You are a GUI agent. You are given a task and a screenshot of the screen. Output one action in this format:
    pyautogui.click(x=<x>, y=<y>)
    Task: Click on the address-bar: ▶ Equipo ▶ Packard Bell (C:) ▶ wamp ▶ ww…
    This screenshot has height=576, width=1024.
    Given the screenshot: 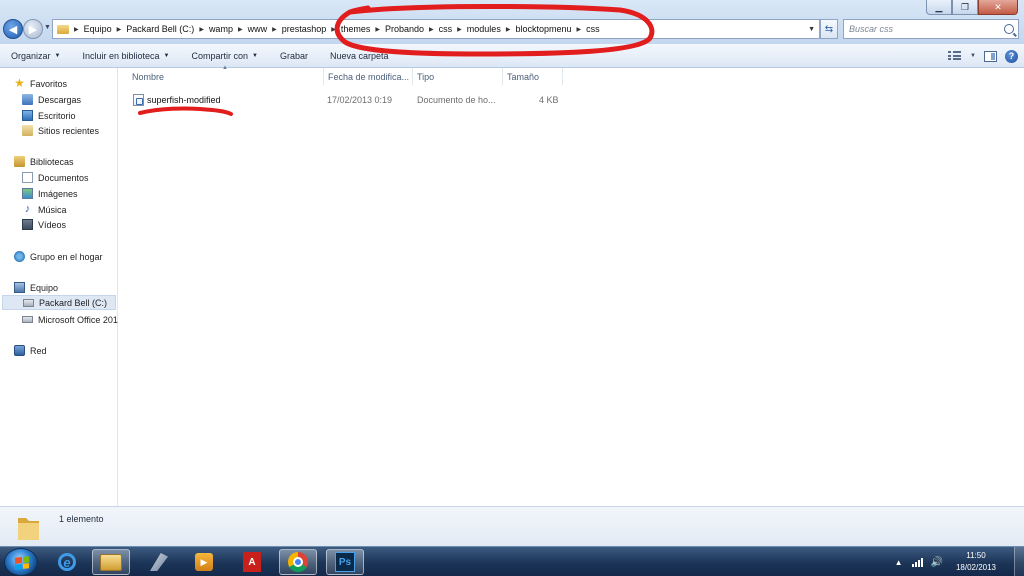 What is the action you would take?
    pyautogui.click(x=436, y=29)
    